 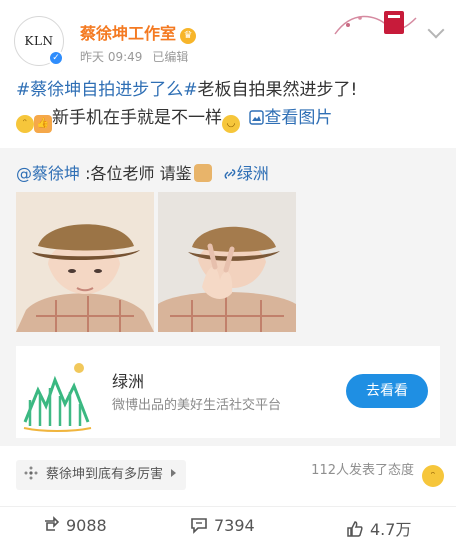 I want to click on like-icon, so click(x=355, y=529).